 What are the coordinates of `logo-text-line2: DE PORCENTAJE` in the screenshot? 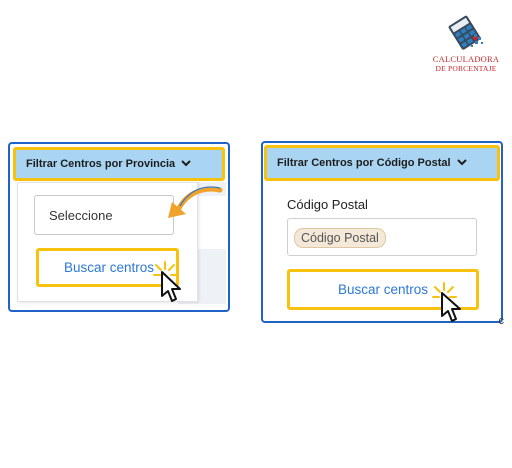 It's located at (466, 68).